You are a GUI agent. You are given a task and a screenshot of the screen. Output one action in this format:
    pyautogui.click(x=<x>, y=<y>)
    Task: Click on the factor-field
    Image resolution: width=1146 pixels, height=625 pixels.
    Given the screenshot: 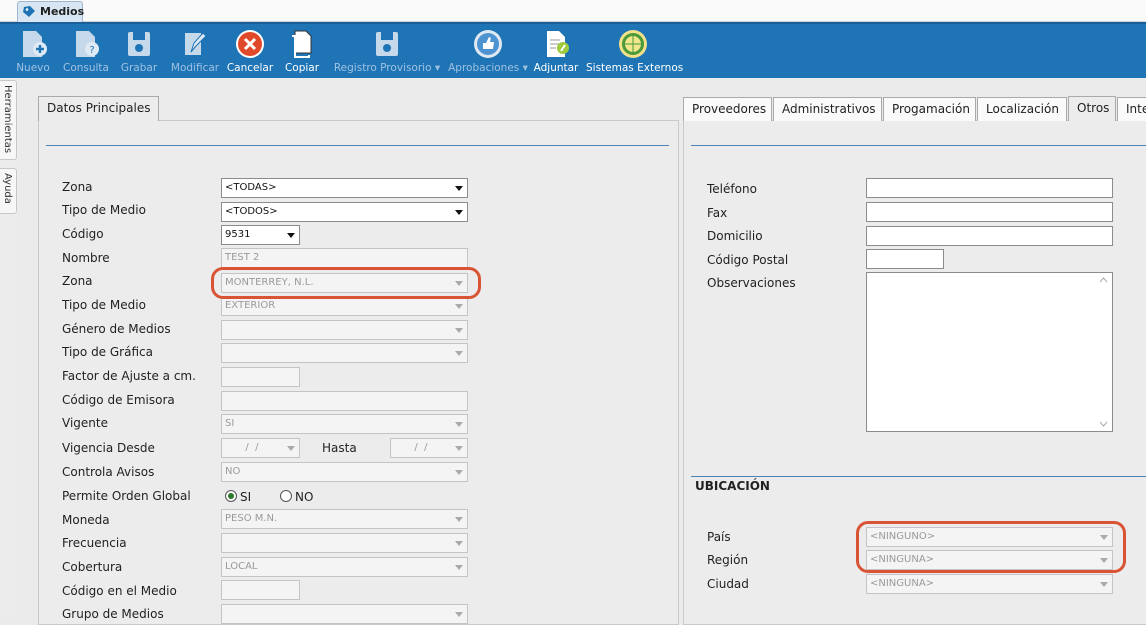 What is the action you would take?
    pyautogui.click(x=260, y=377)
    